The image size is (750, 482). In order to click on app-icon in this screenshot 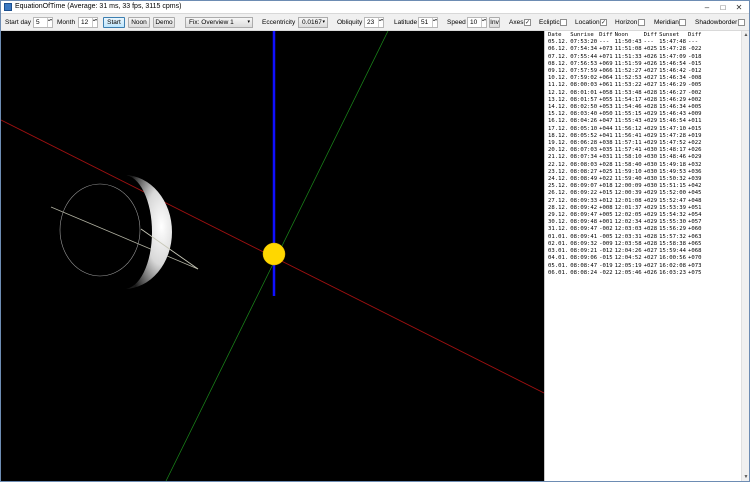, I will do `click(8, 7)`.